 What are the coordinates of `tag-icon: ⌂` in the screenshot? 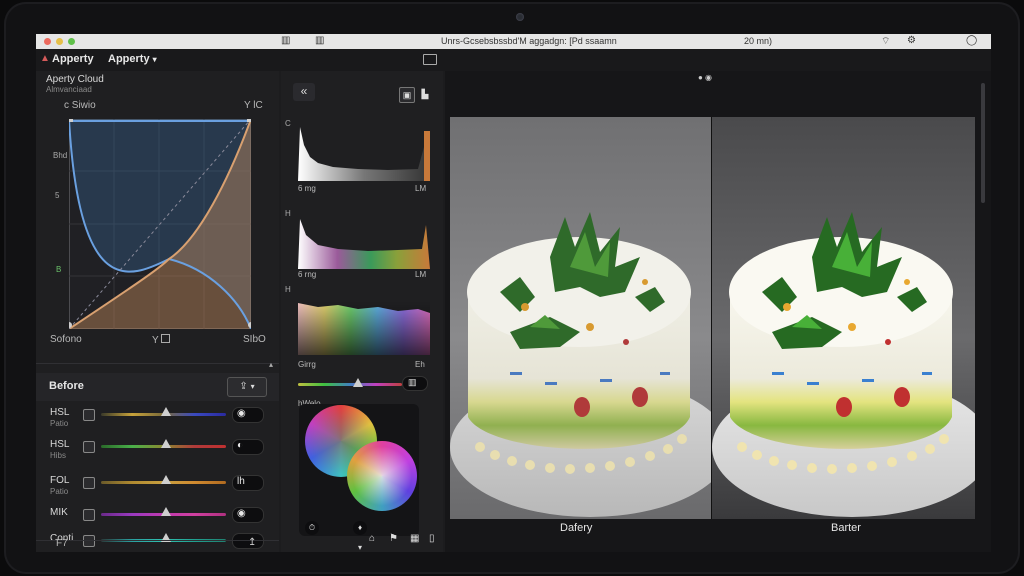 It's located at (372, 538).